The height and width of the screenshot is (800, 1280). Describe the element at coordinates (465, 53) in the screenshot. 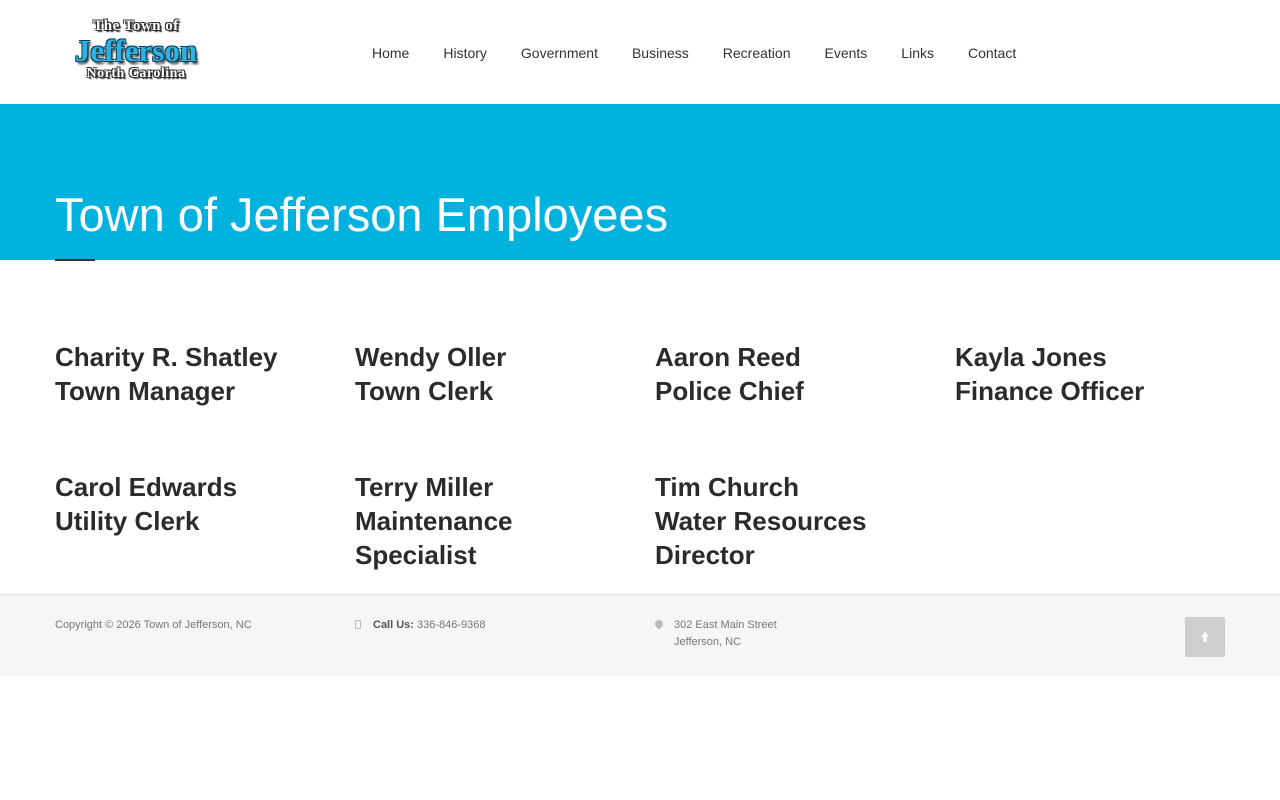

I see `nav-history: History` at that location.